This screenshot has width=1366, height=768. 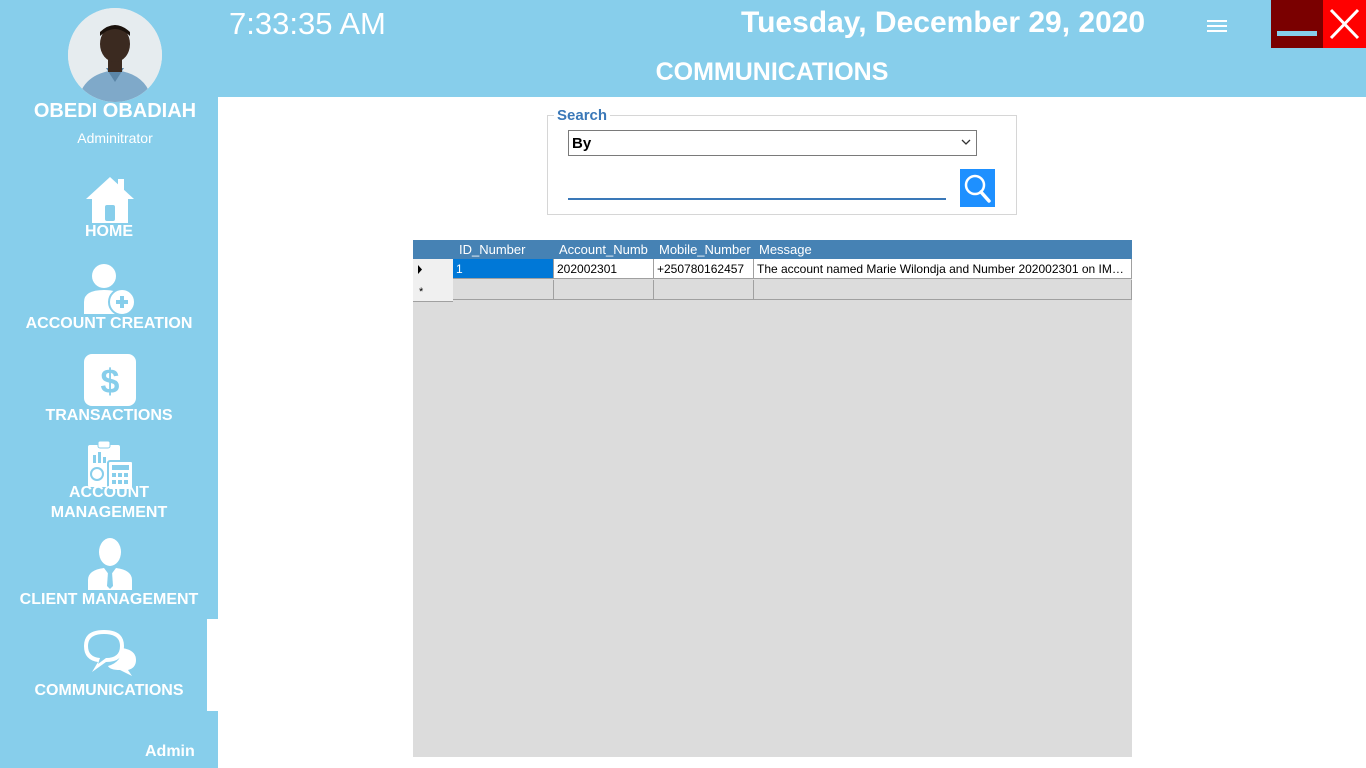 I want to click on column-header-mobile-number: Mobile_Number, so click(x=707, y=249).